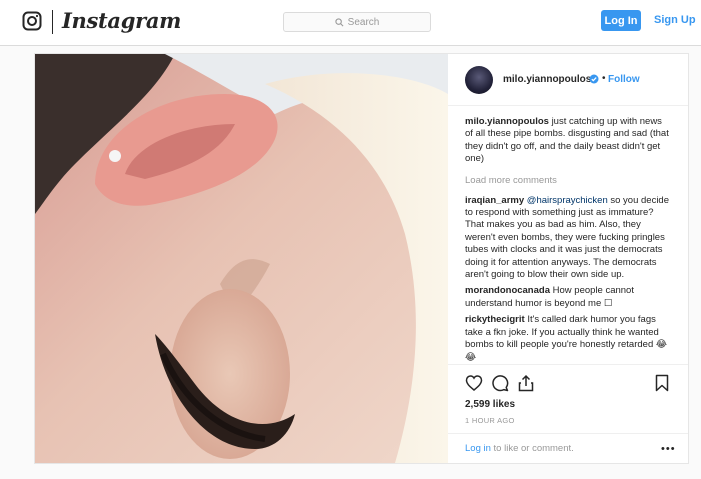  Describe the element at coordinates (621, 20) in the screenshot. I see `login-button: Log In` at that location.